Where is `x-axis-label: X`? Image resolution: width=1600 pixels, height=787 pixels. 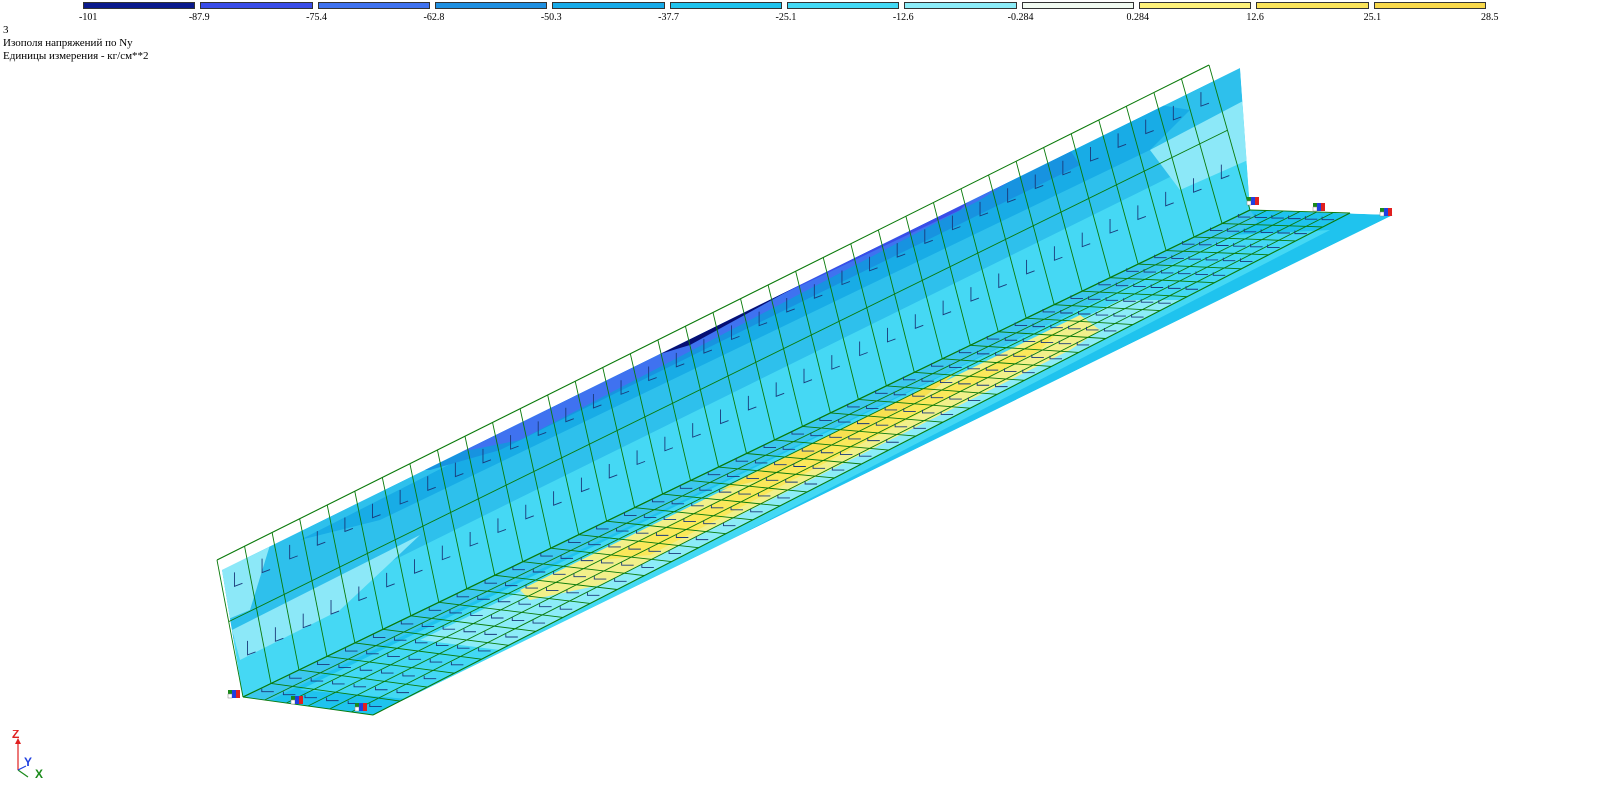 x-axis-label: X is located at coordinates (39, 774).